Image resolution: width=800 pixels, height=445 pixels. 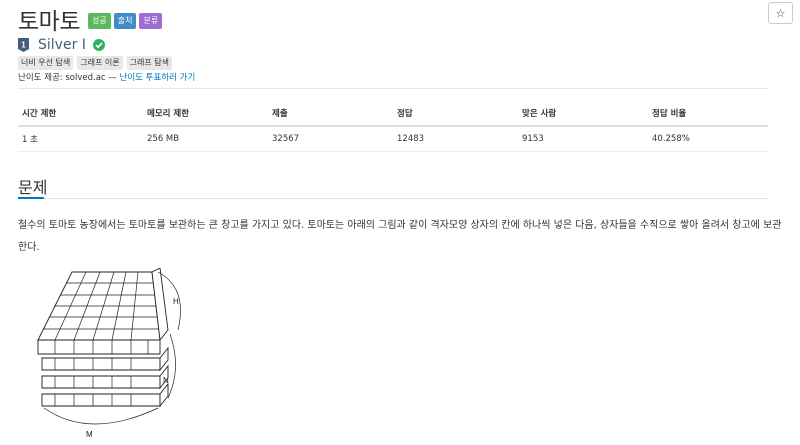 What do you see at coordinates (80, 139) in the screenshot?
I see `time-limit-value: 1 초` at bounding box center [80, 139].